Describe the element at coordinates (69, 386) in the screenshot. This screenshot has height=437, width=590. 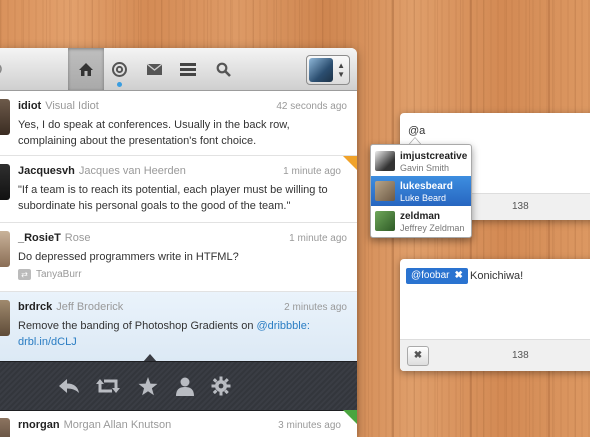
I see `reply-icon` at that location.